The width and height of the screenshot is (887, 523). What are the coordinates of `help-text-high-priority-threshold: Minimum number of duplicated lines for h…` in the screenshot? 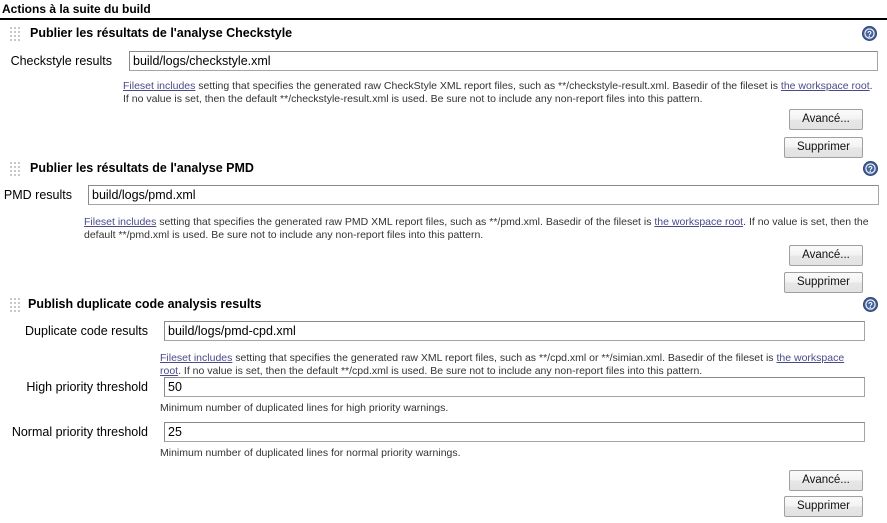 It's located at (304, 408).